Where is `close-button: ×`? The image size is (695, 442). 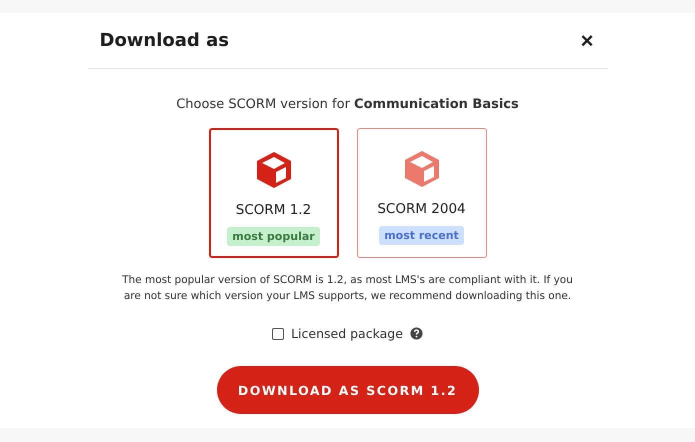 close-button: × is located at coordinates (587, 41).